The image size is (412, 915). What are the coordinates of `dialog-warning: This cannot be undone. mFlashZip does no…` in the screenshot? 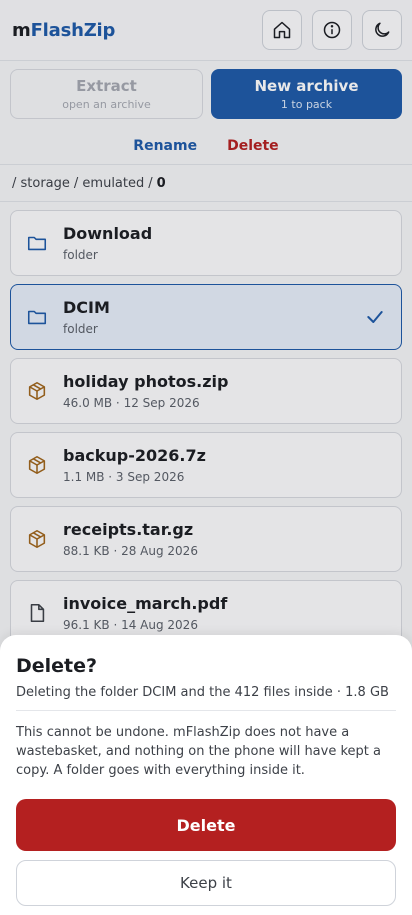 It's located at (206, 745).